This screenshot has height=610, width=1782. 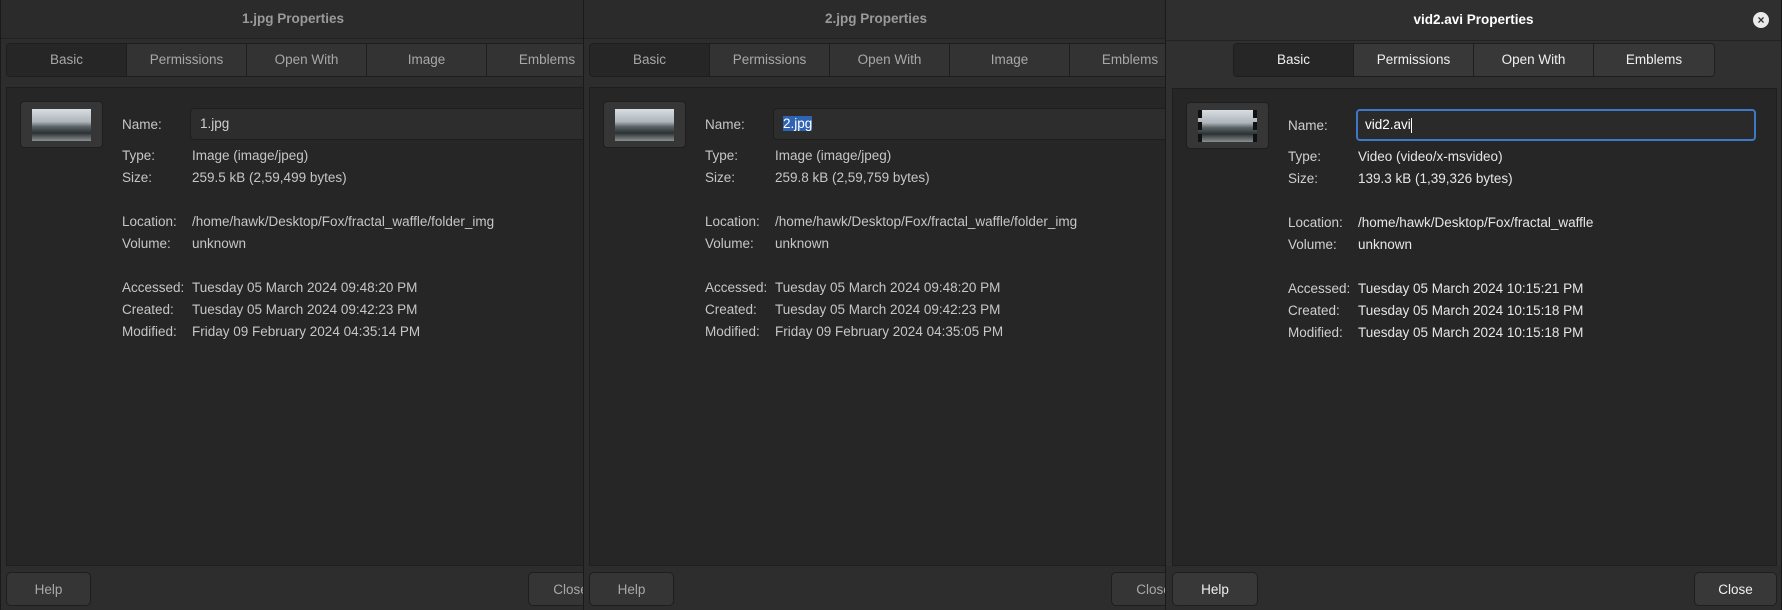 What do you see at coordinates (889, 331) in the screenshot?
I see `modified-value: Friday 09 February 2024 04:35:05 PM` at bounding box center [889, 331].